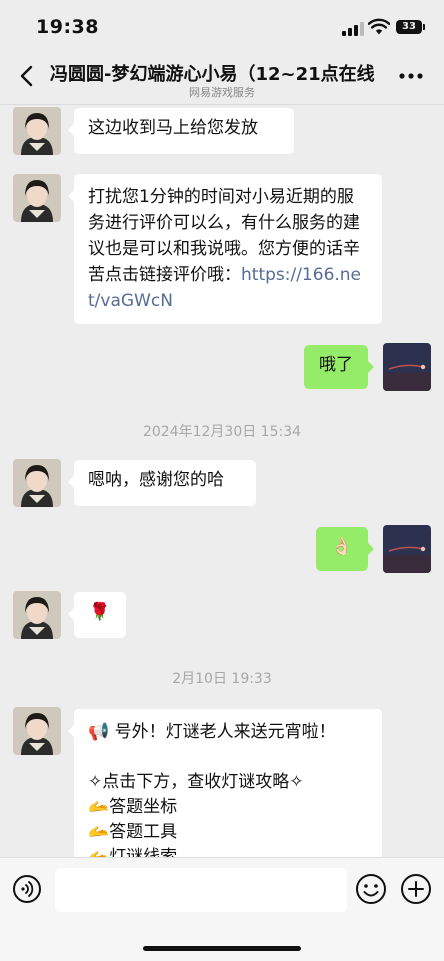 The image size is (444, 961). What do you see at coordinates (371, 889) in the screenshot?
I see `emoji-icon` at bounding box center [371, 889].